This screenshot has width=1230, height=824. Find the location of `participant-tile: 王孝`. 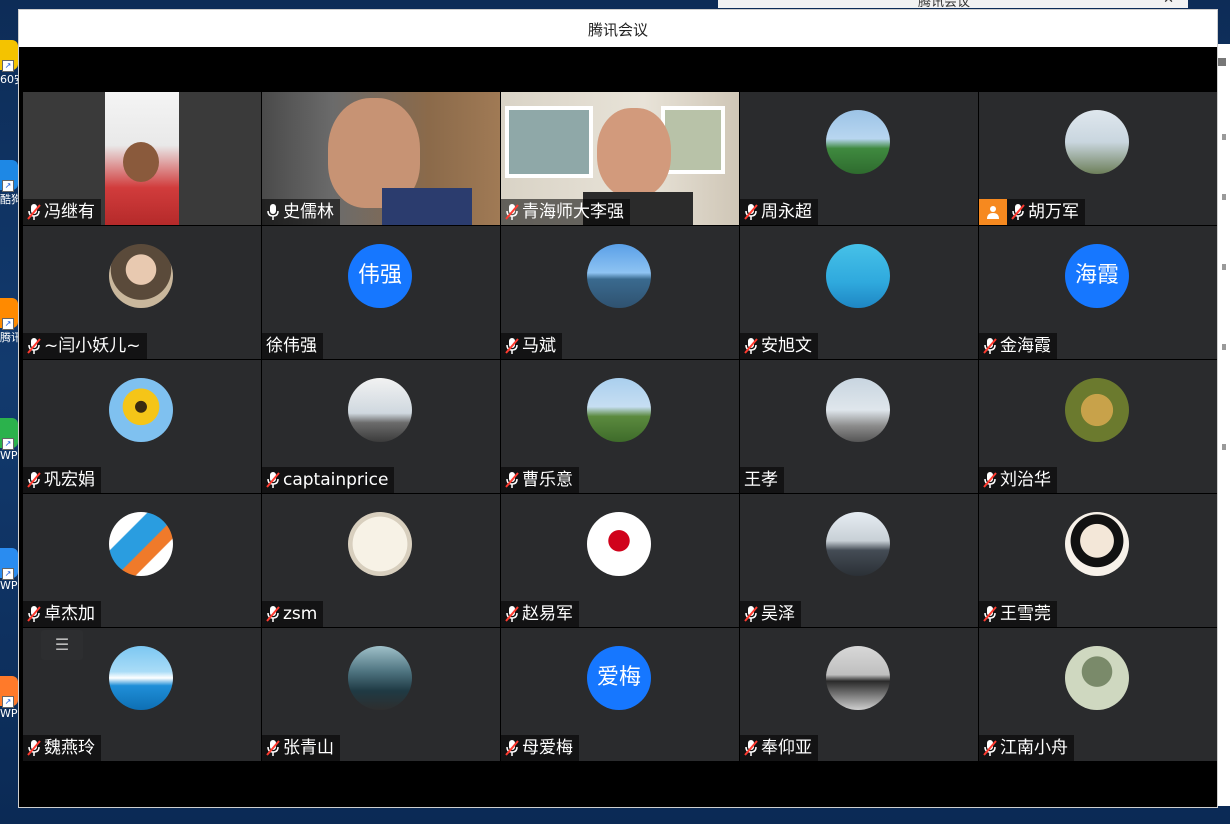

participant-tile: 王孝 is located at coordinates (859, 426).